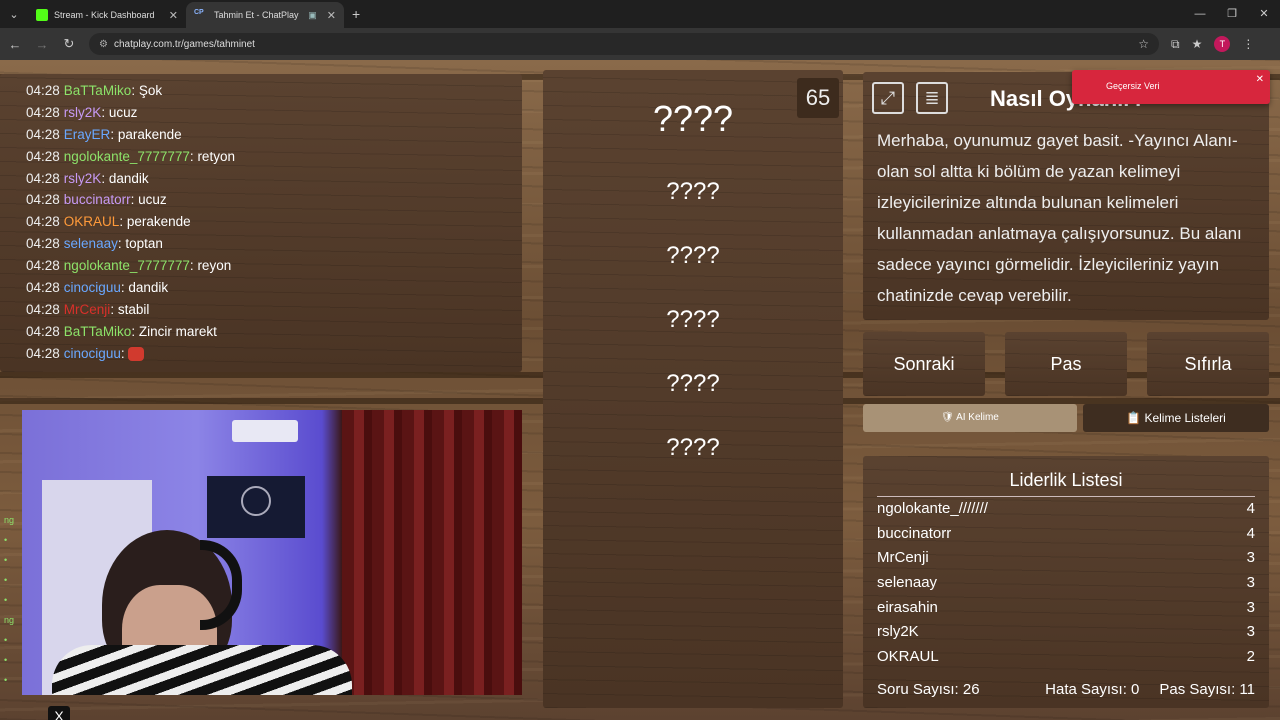 The image size is (1280, 720). I want to click on chat-username: MrCenji, so click(87, 309).